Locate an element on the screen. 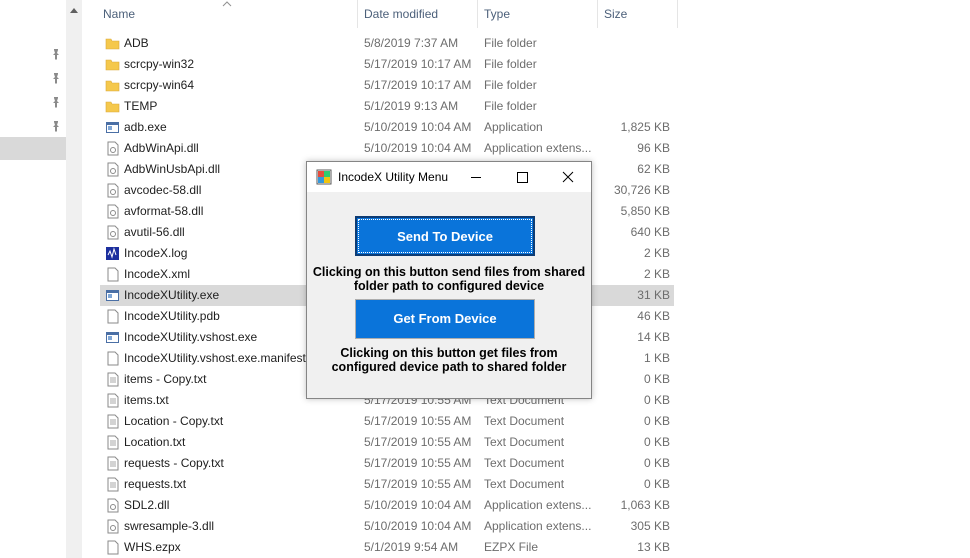  column-header-name: Name is located at coordinates (119, 14).